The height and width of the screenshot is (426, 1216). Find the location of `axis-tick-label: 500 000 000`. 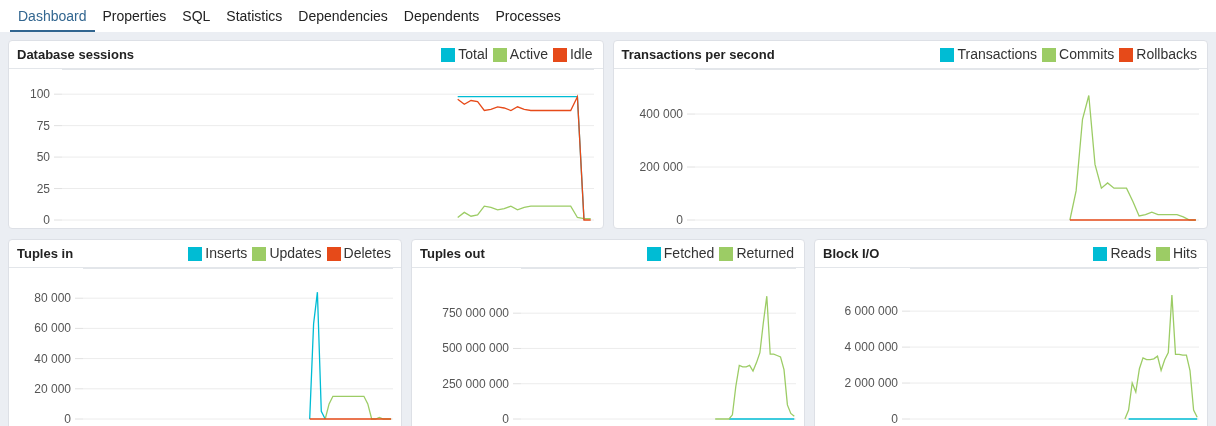

axis-tick-label: 500 000 000 is located at coordinates (475, 348).